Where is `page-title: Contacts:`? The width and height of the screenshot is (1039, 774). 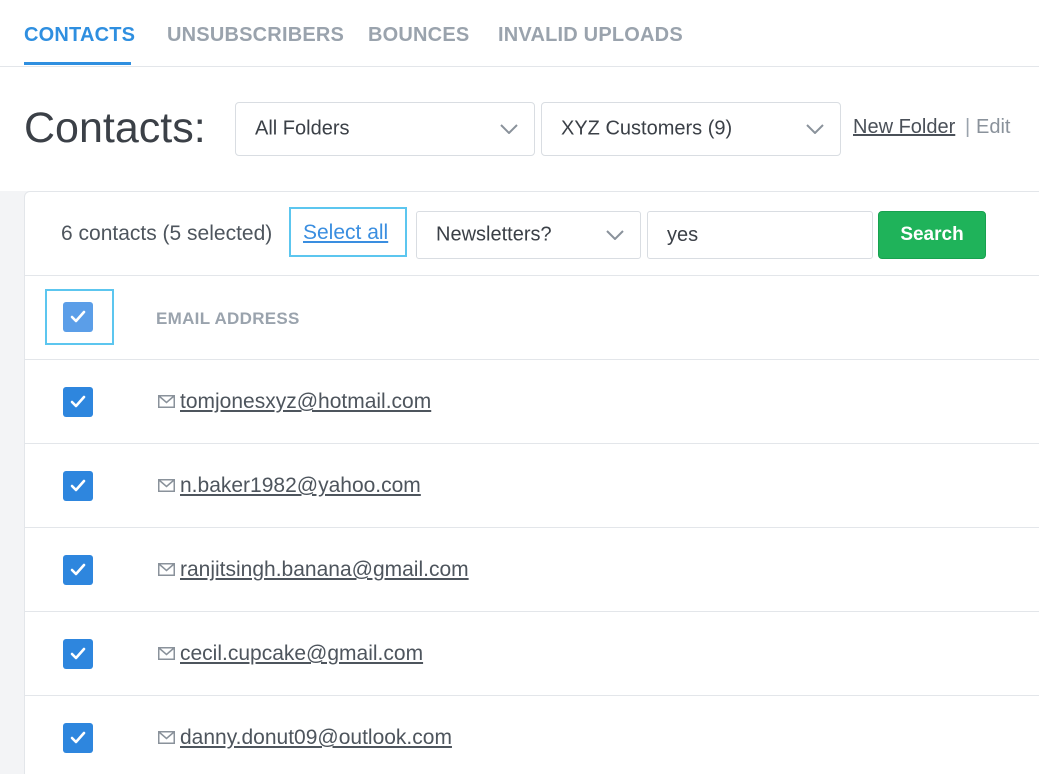 page-title: Contacts: is located at coordinates (115, 128).